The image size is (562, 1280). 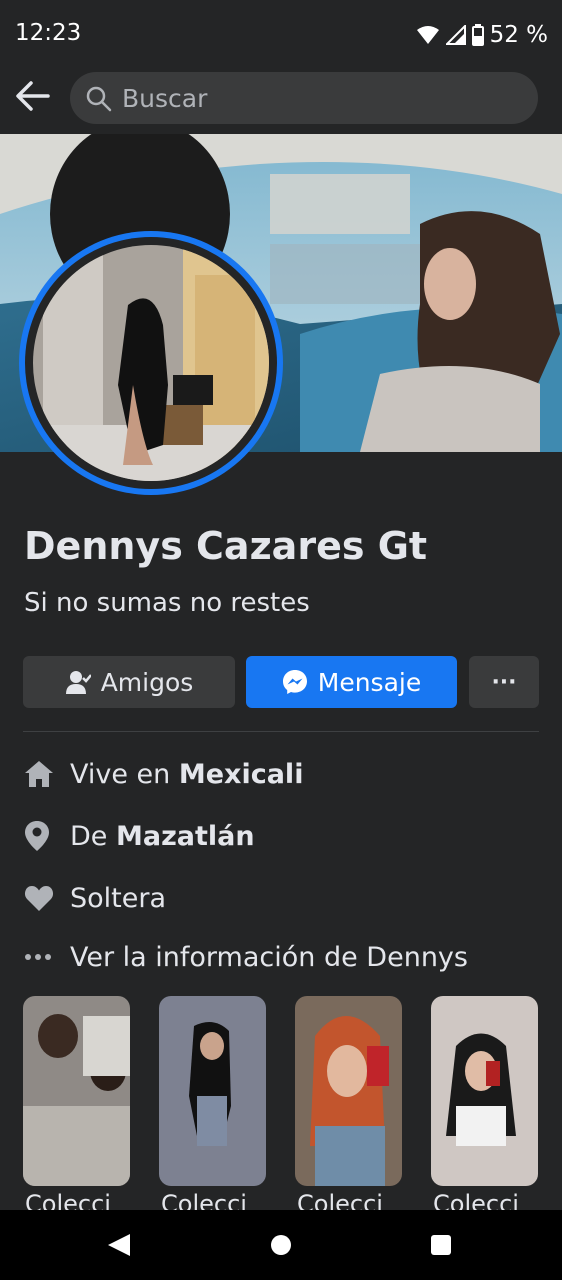 I want to click on search-icon, so click(x=99, y=99).